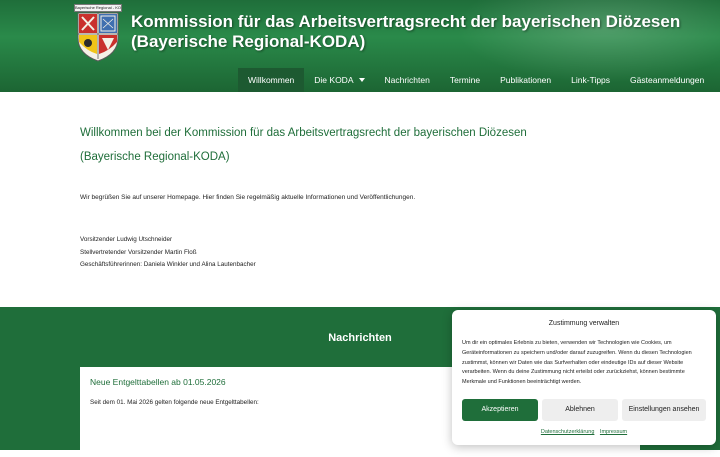 Image resolution: width=720 pixels, height=457 pixels. I want to click on nav-item-link-tipps: Link-Tipps, so click(590, 80).